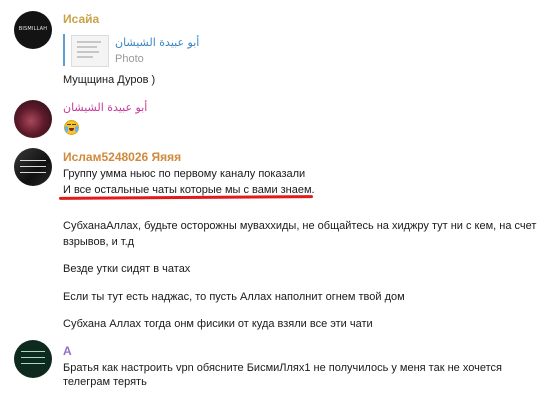 The image size is (547, 401). I want to click on message-text: Везде утки сидят в чатах, so click(127, 269).